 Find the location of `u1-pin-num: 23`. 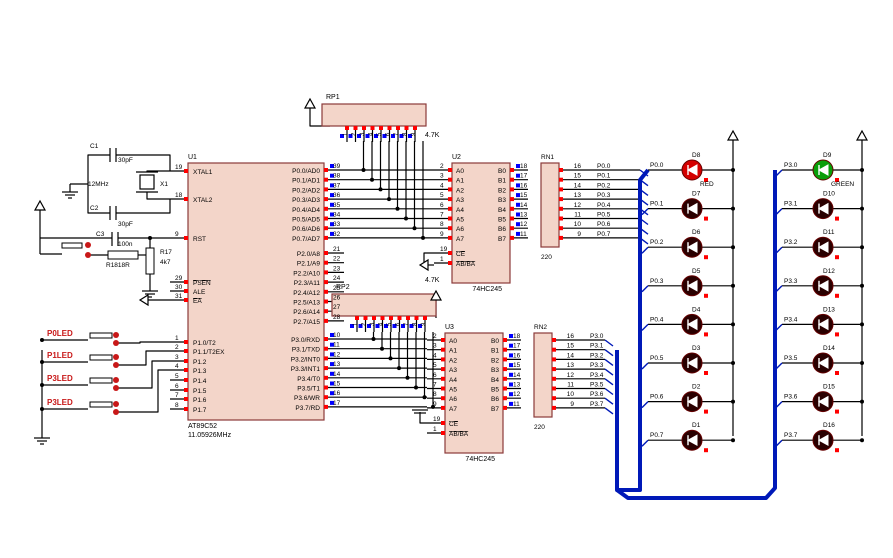

u1-pin-num: 23 is located at coordinates (337, 268).